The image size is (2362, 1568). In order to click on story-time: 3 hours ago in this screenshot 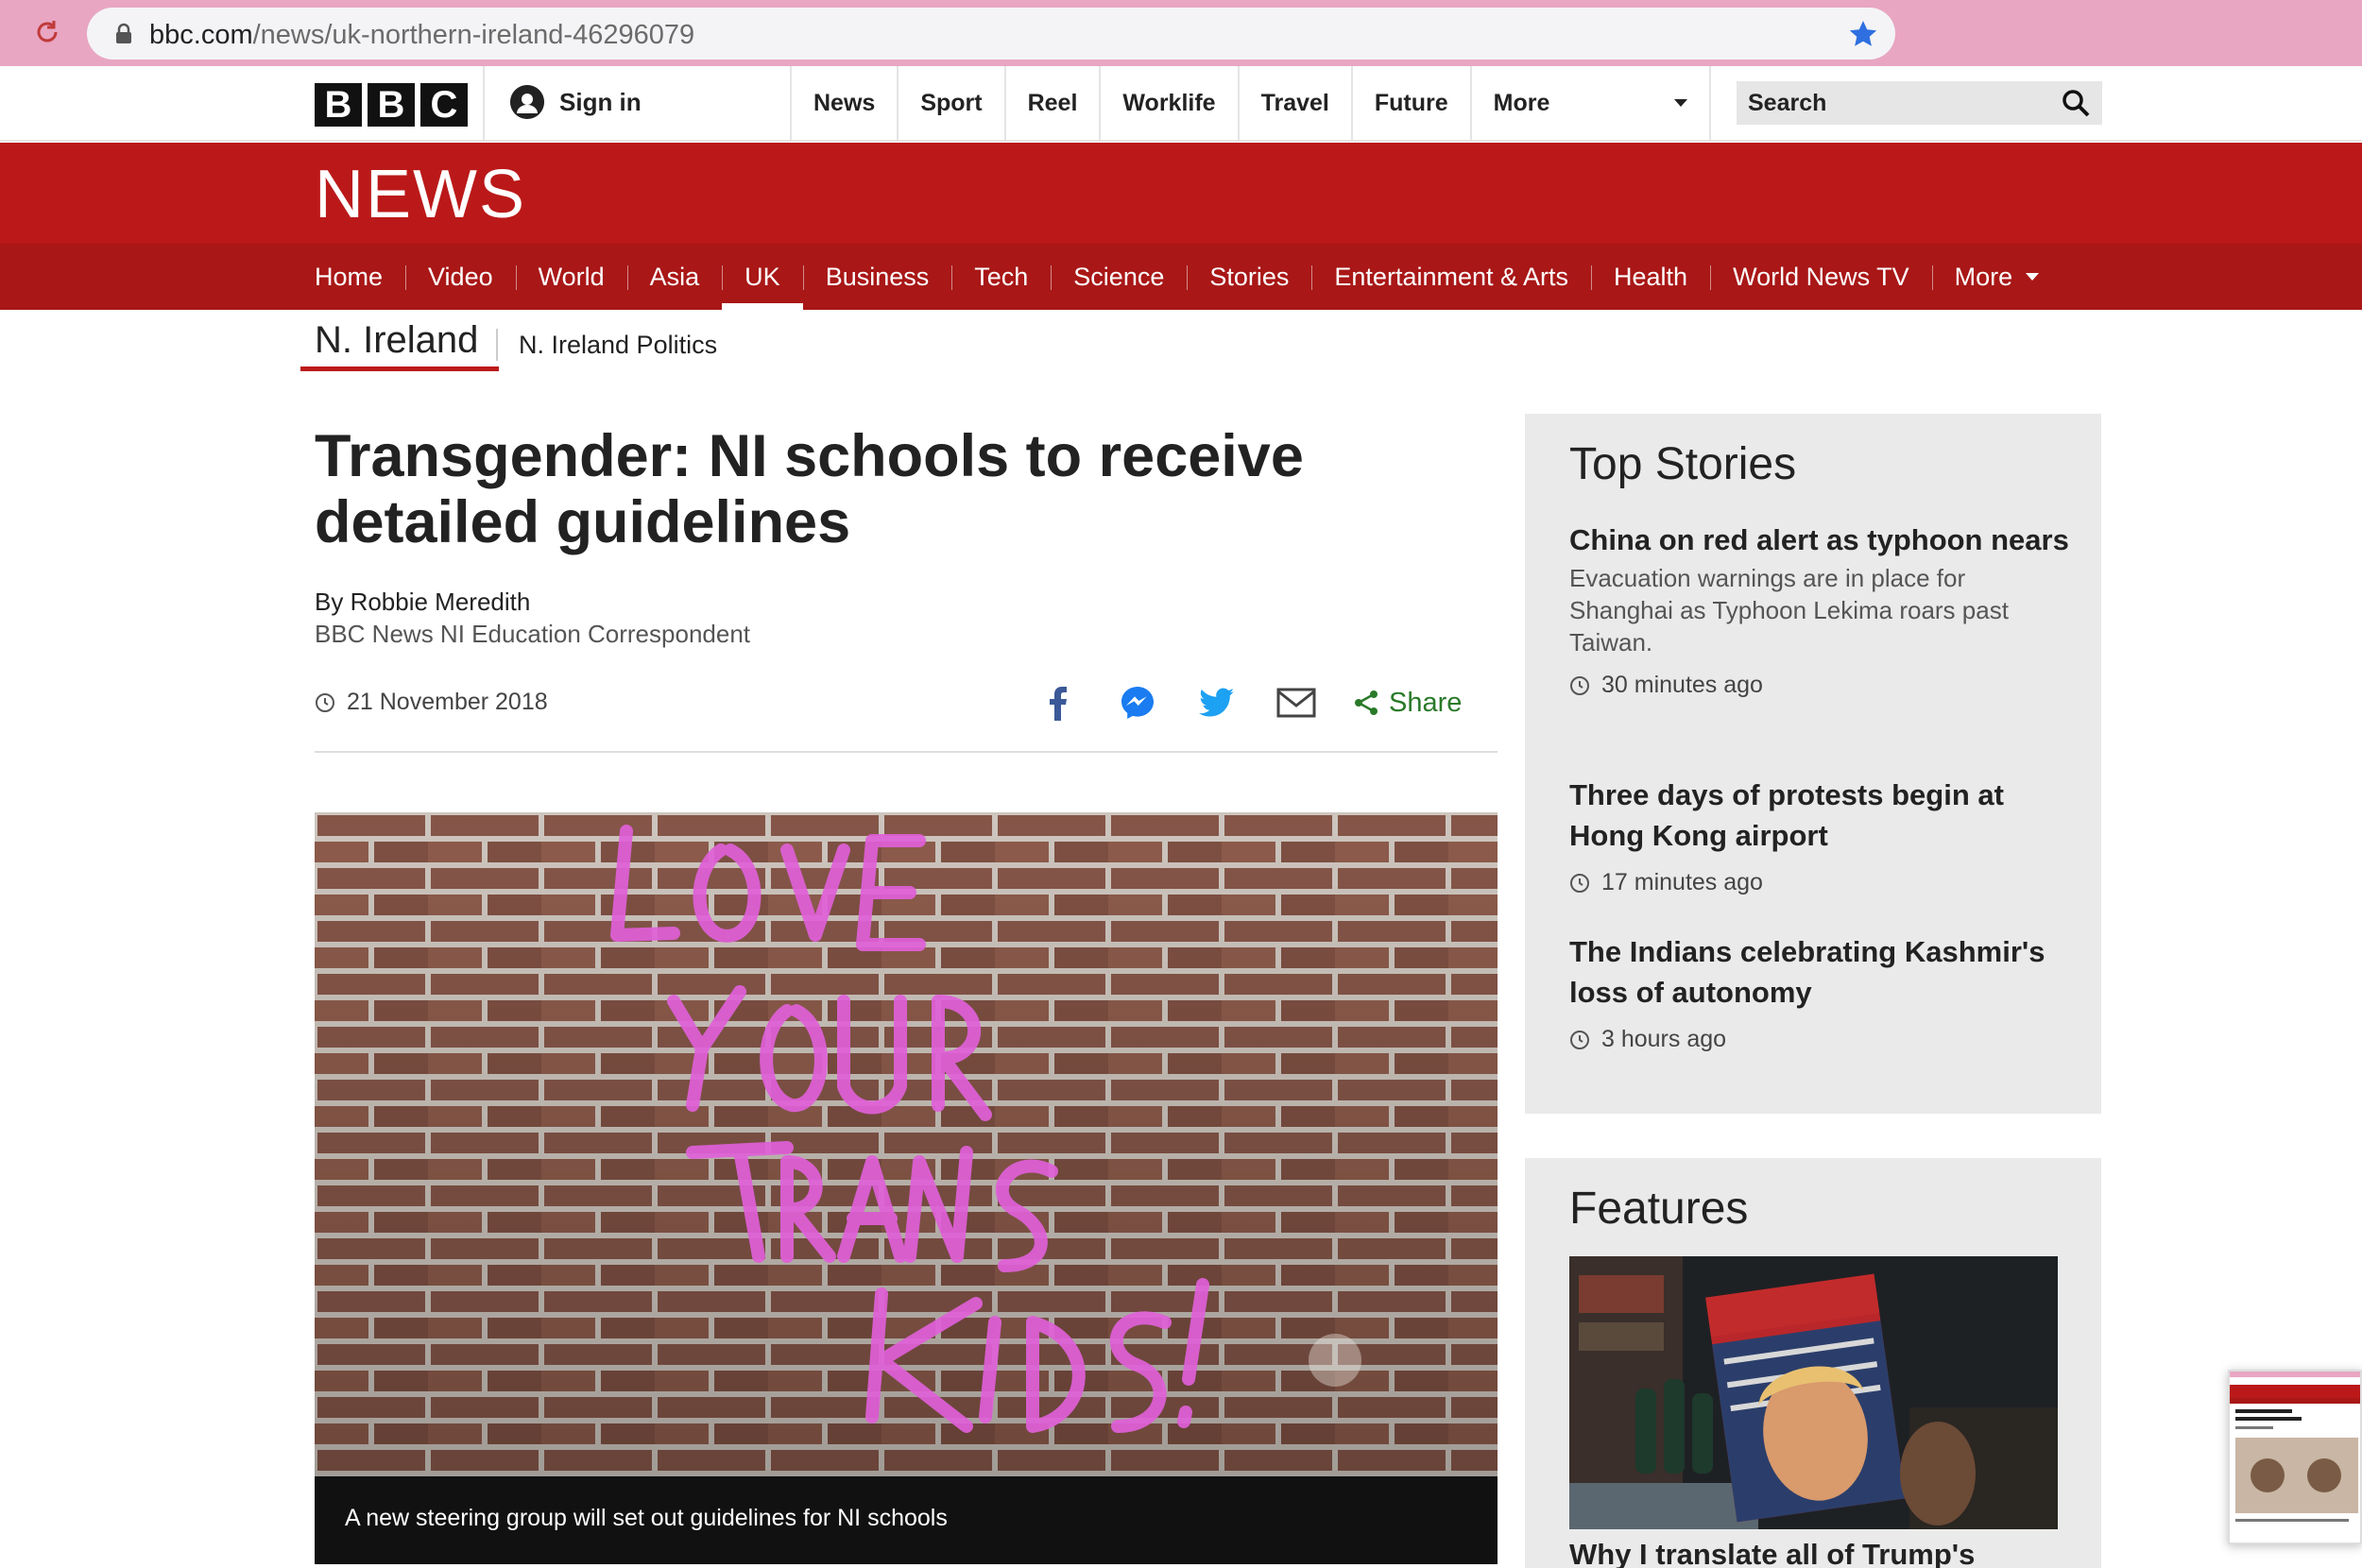, I will do `click(1820, 1039)`.